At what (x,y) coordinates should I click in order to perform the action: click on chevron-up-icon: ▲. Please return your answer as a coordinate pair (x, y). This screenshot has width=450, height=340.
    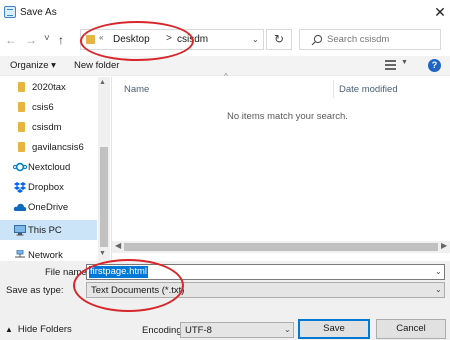
    Looking at the image, I should click on (9, 329).